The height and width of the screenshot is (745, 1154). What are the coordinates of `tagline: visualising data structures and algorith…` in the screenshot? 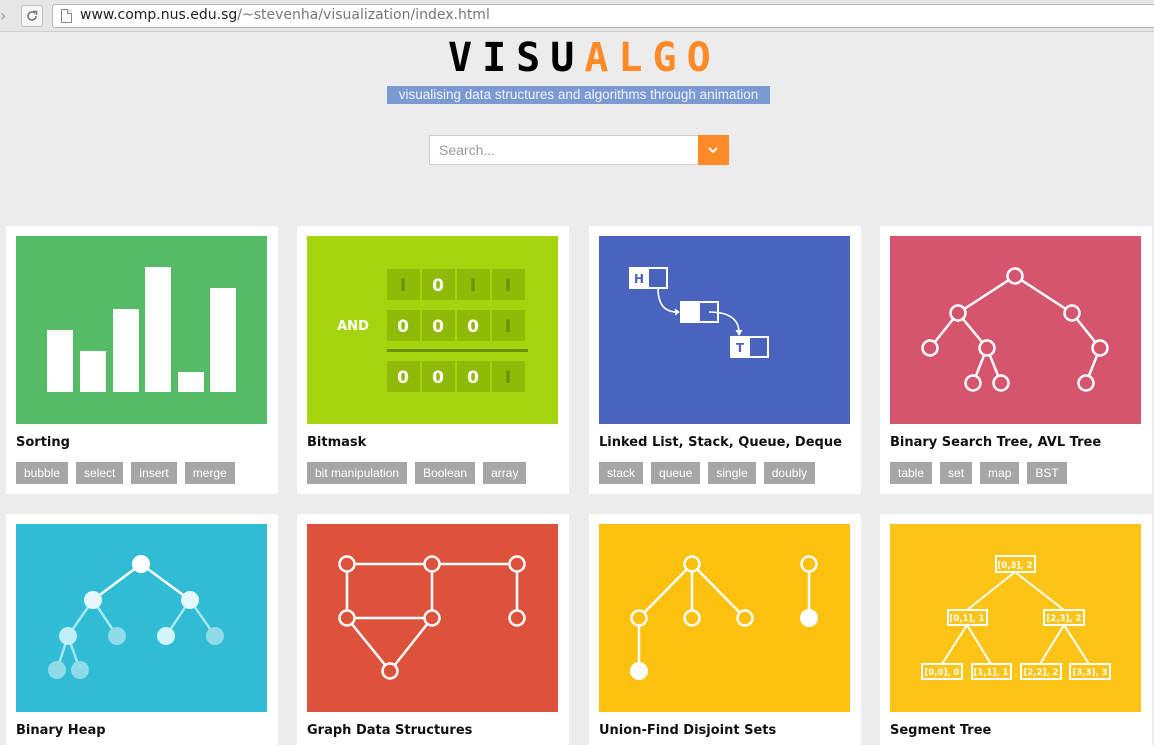 It's located at (578, 95).